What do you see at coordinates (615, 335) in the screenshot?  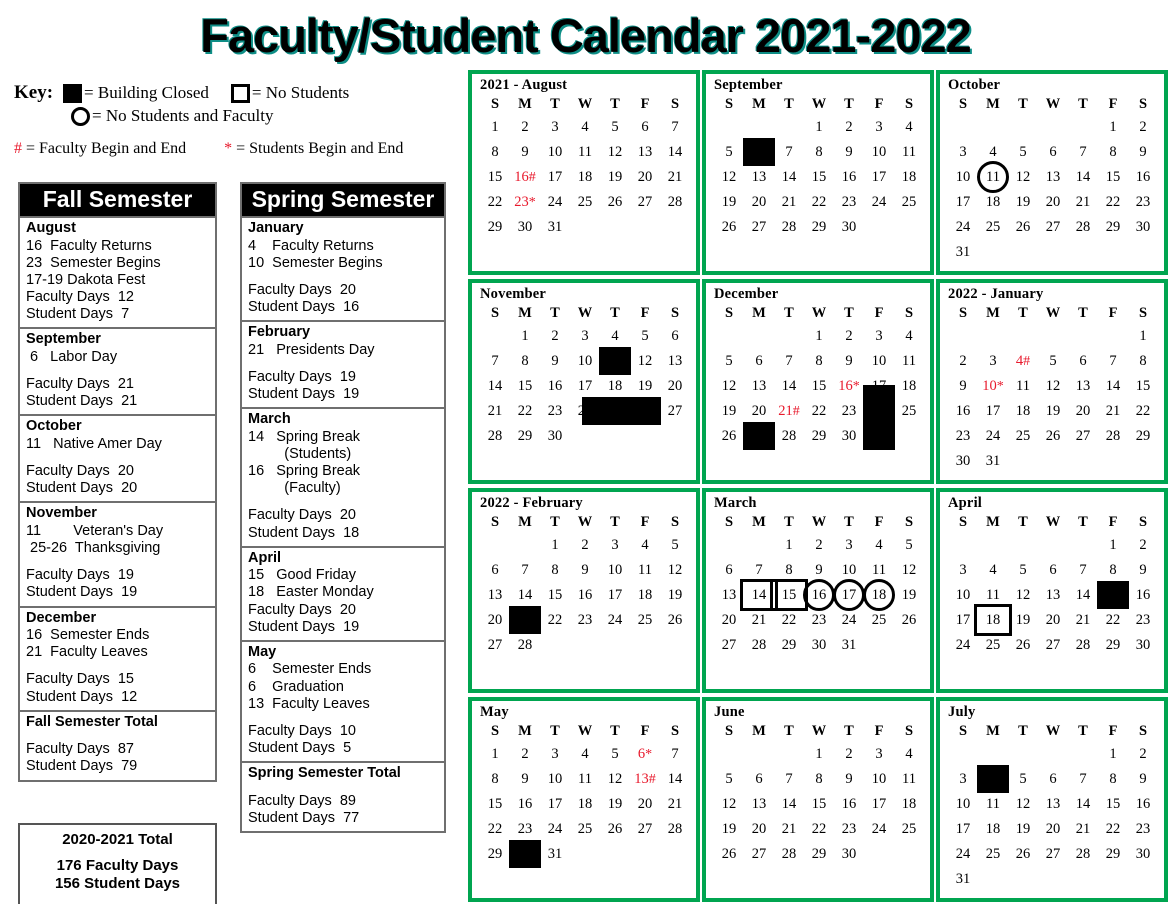 I see `day-cell: 4` at bounding box center [615, 335].